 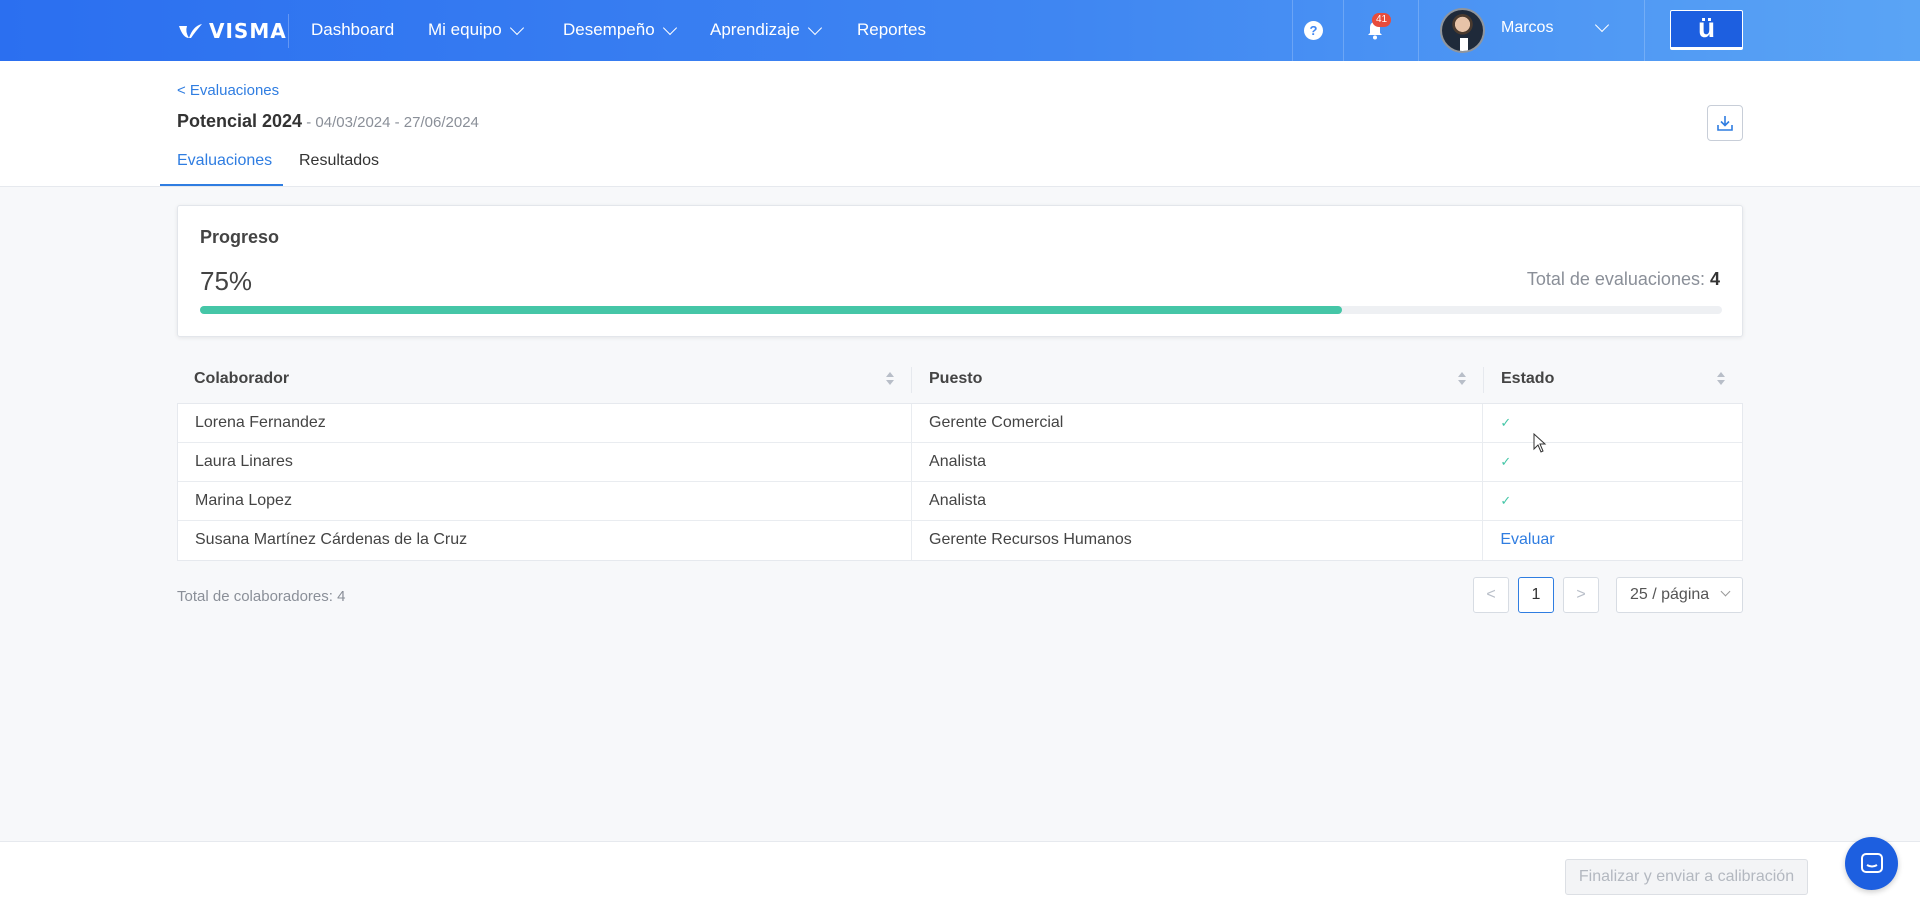 What do you see at coordinates (1670, 594) in the screenshot?
I see `page-size-value: 25 / página` at bounding box center [1670, 594].